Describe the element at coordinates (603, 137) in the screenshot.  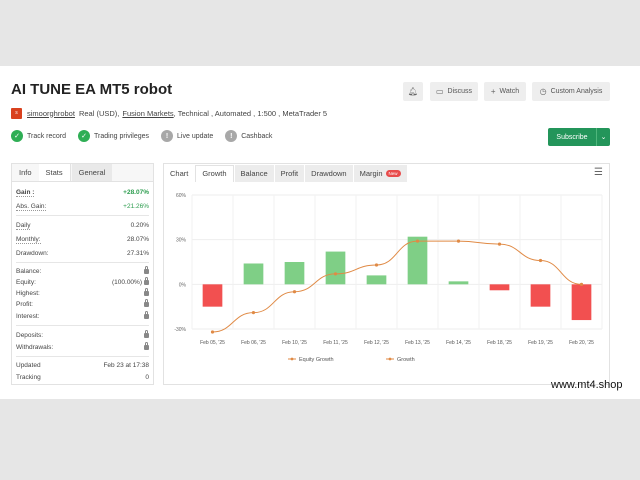
I see `chevron-down-icon: ⌄` at that location.